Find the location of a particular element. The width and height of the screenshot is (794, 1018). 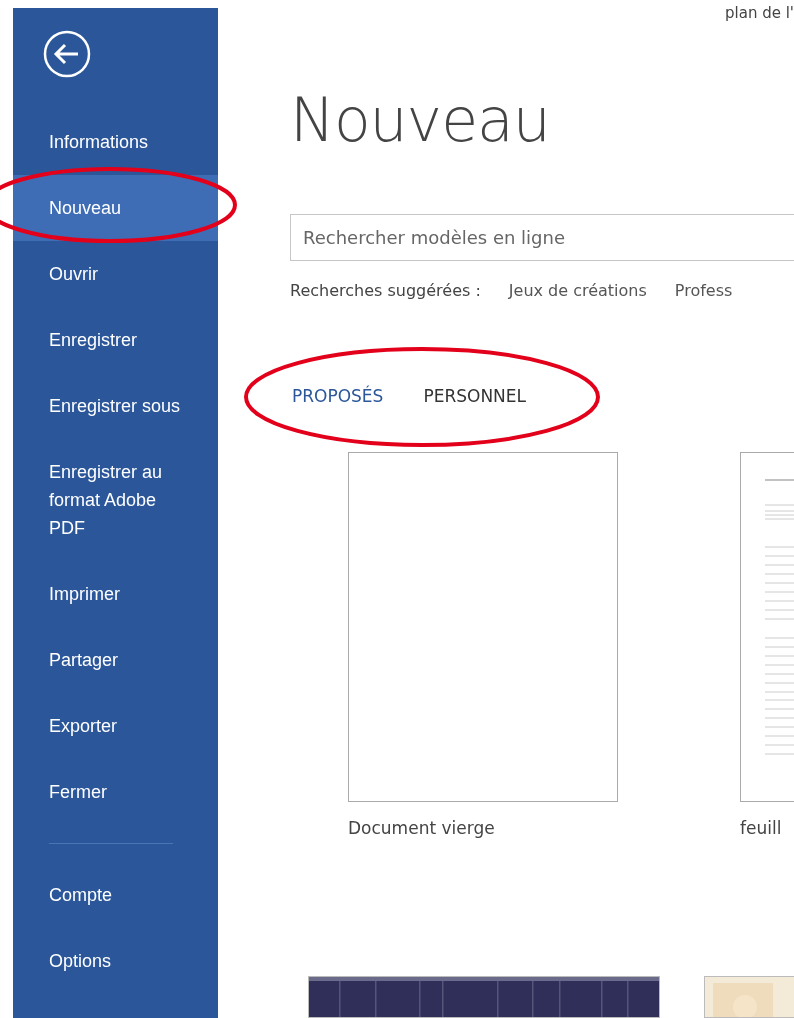

cut-off-text: plan de l' is located at coordinates (759, 13).